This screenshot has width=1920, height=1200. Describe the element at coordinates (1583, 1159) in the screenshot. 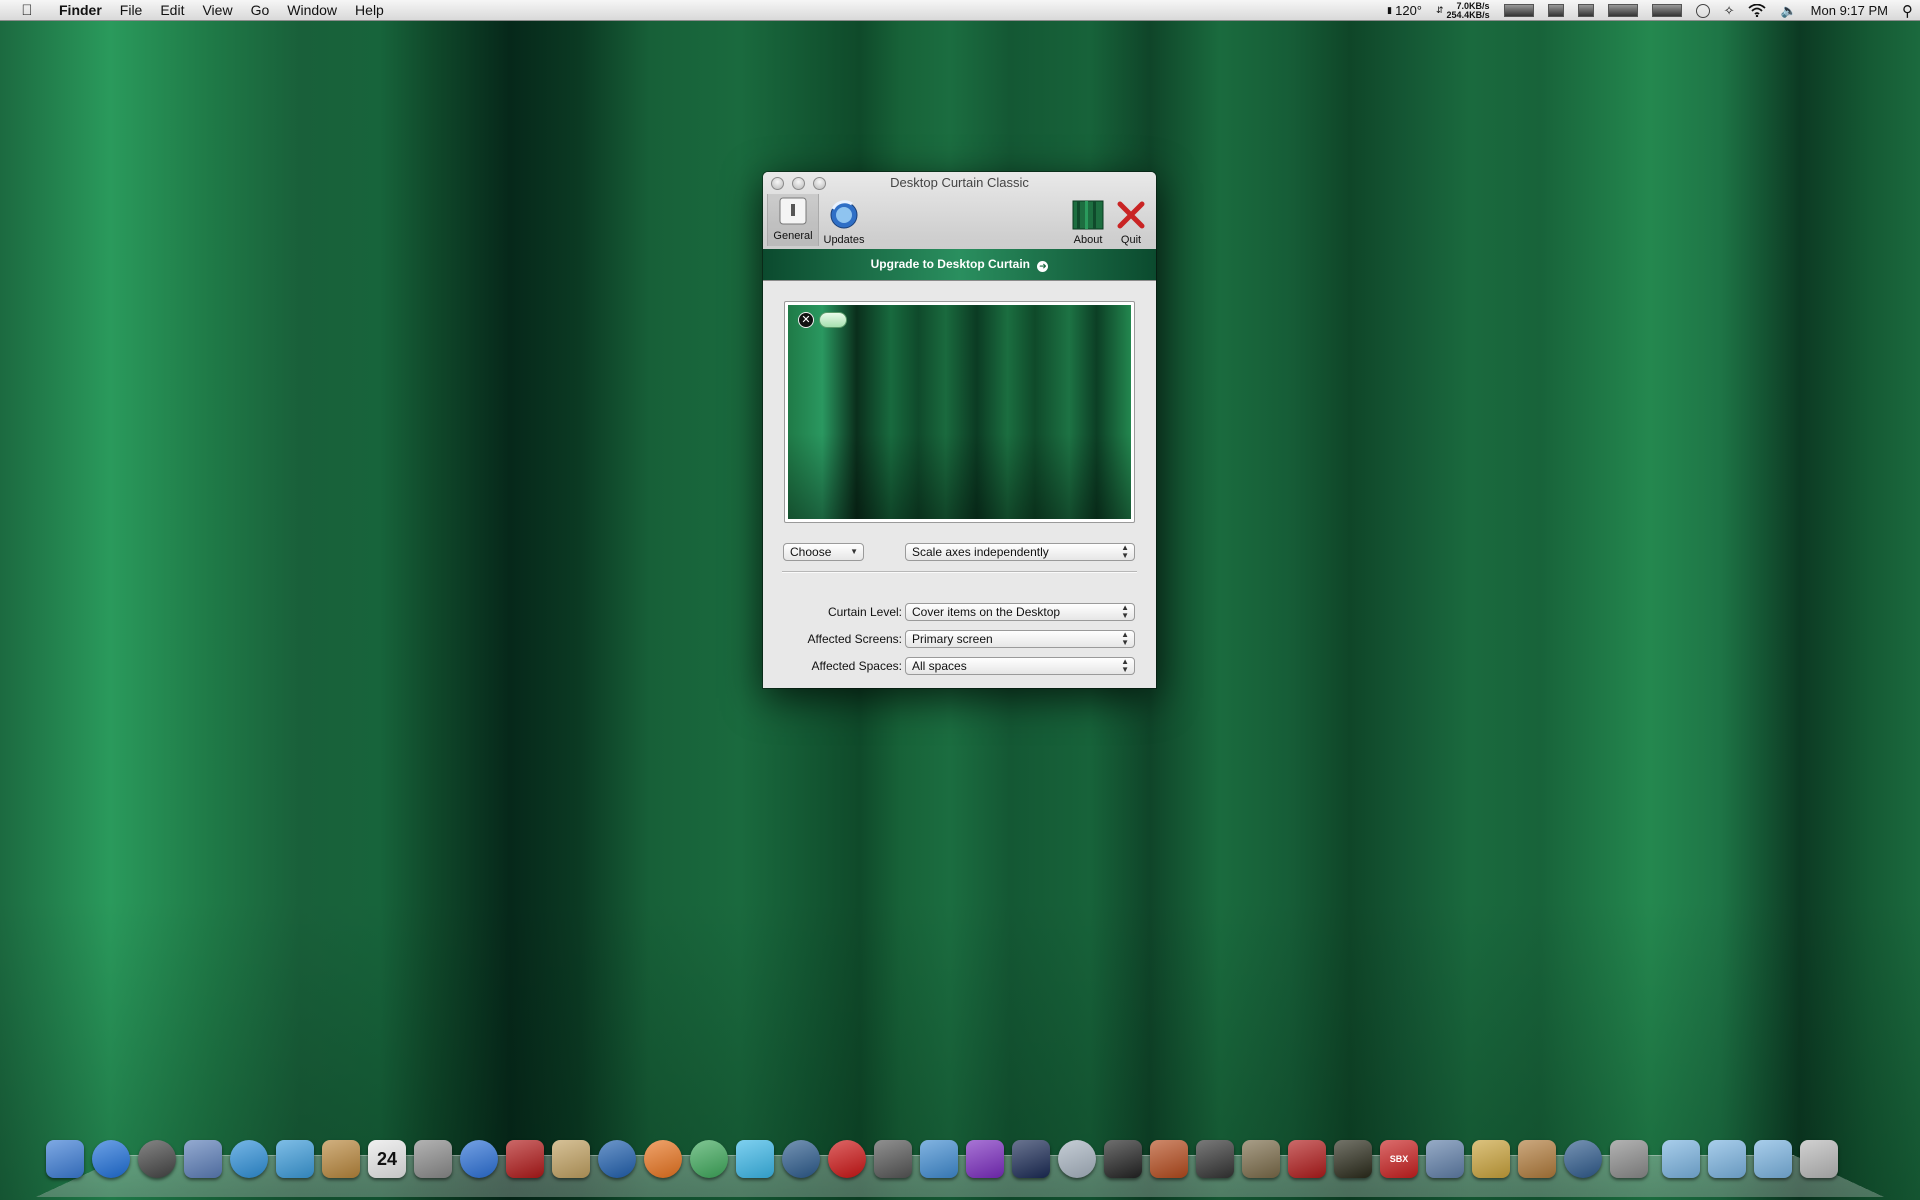

I see `time-machine-icon` at that location.